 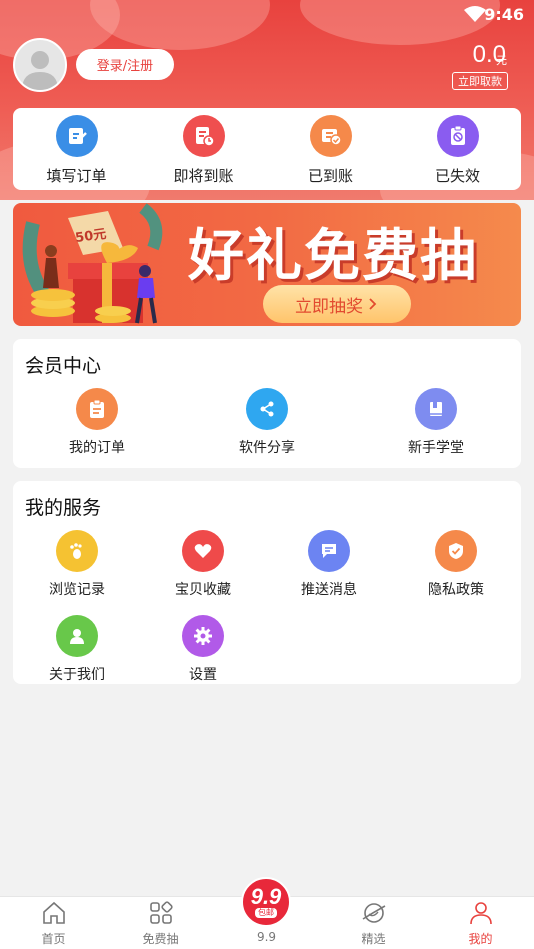 I want to click on lottery-banner: 50元 好礼免费抽 立即抽奖, so click(x=267, y=264).